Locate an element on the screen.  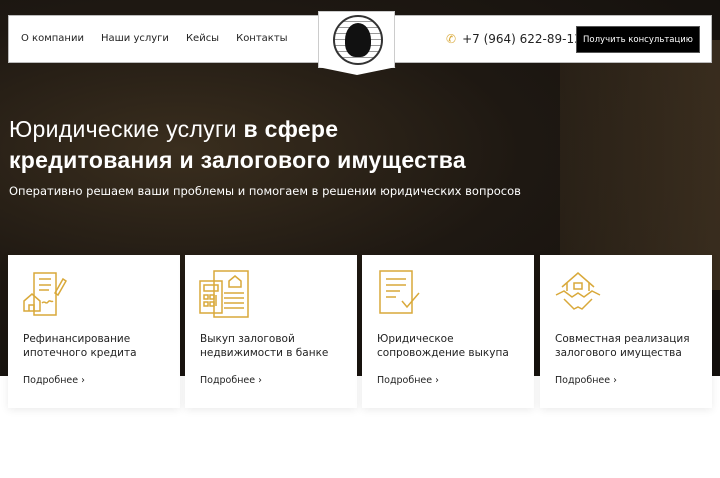
nav-cases: Кейсы is located at coordinates (202, 38).